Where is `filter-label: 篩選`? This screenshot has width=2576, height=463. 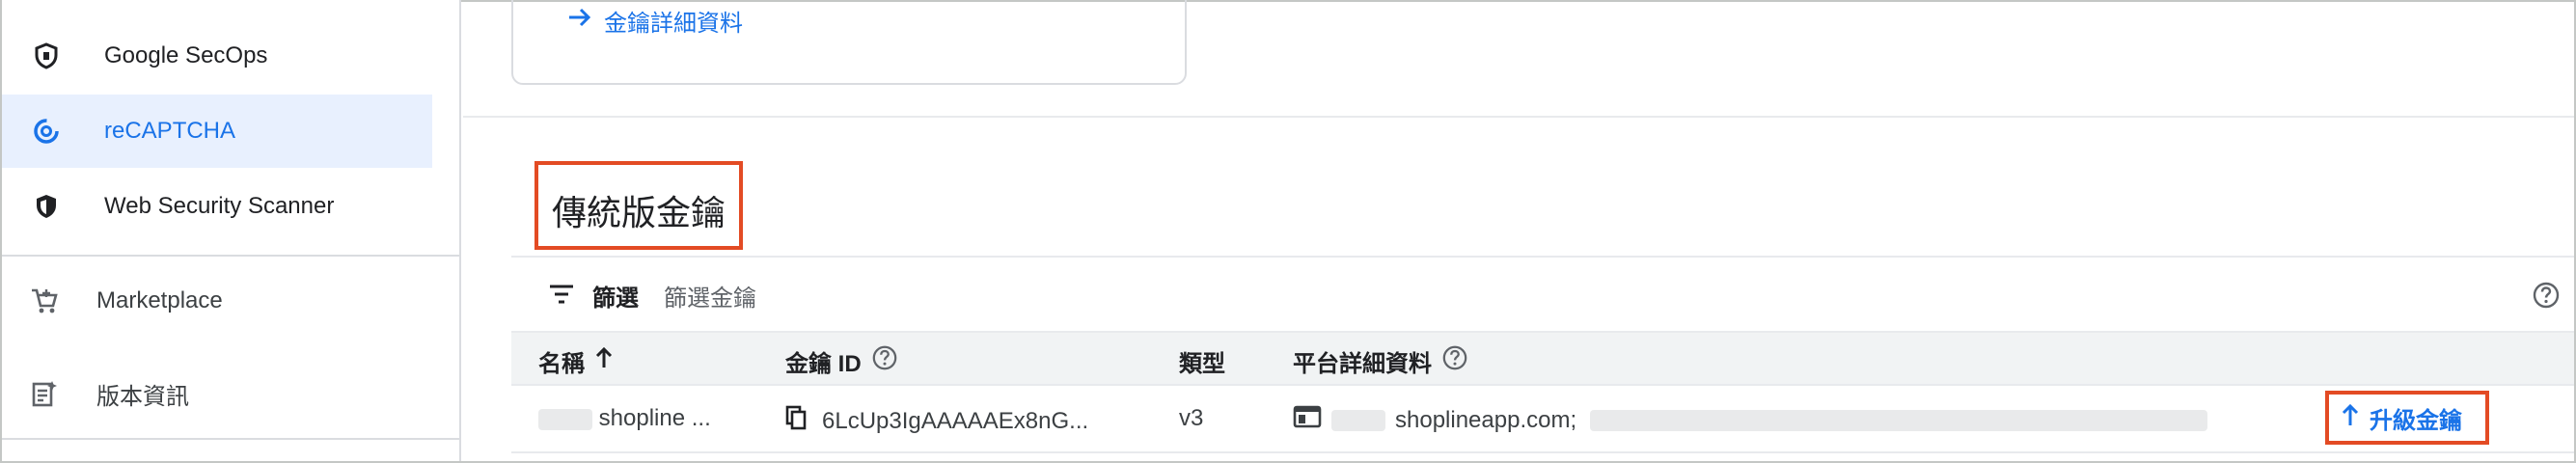
filter-label: 篩選 is located at coordinates (616, 296).